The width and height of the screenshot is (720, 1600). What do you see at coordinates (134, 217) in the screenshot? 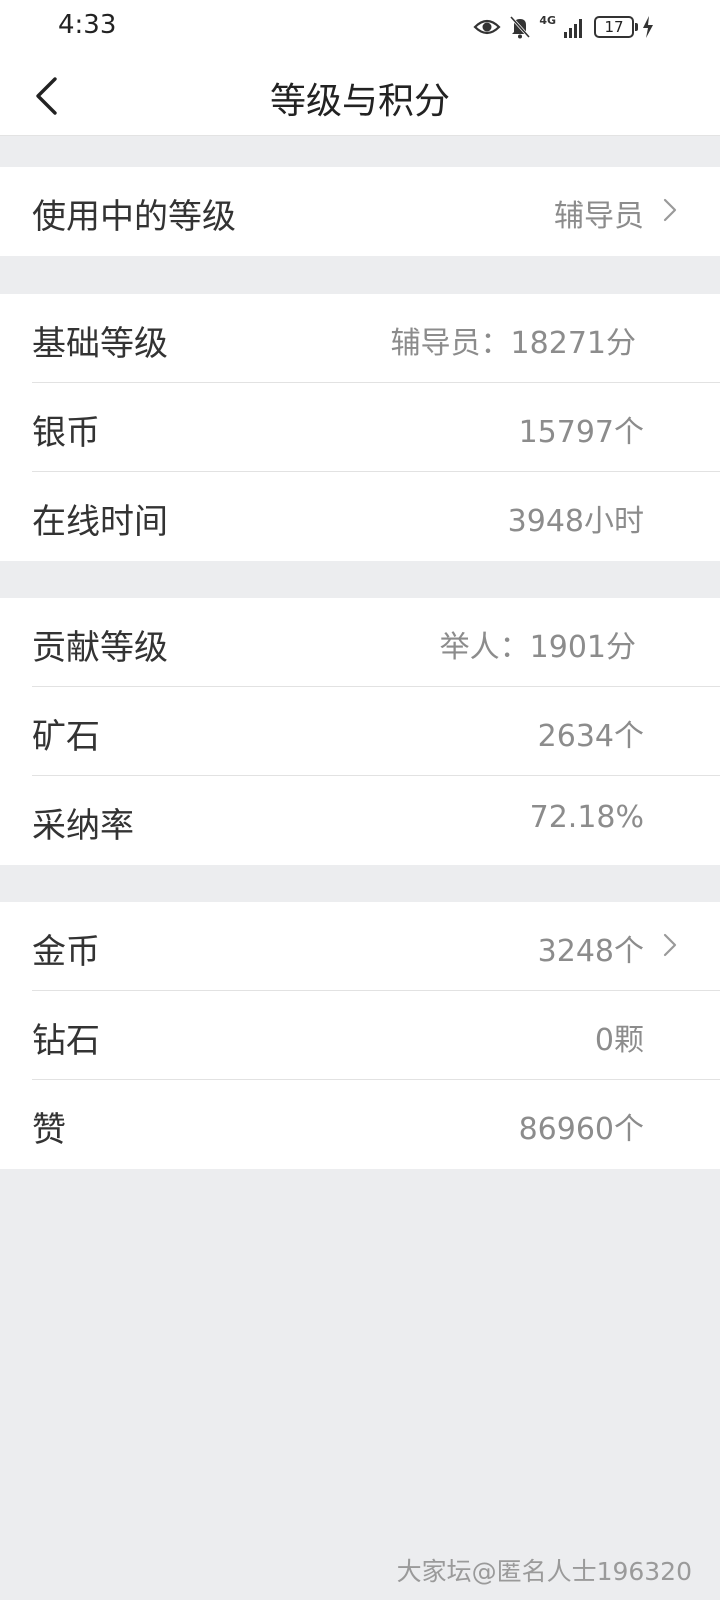
I see `current-level-label: 使用中的等级` at bounding box center [134, 217].